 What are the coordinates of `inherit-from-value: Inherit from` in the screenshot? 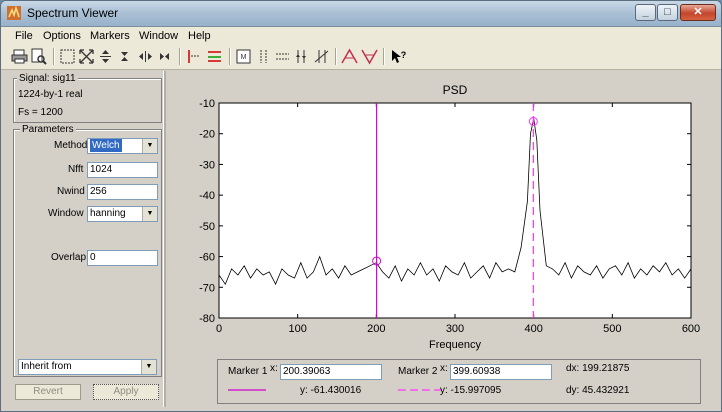 It's located at (46, 366).